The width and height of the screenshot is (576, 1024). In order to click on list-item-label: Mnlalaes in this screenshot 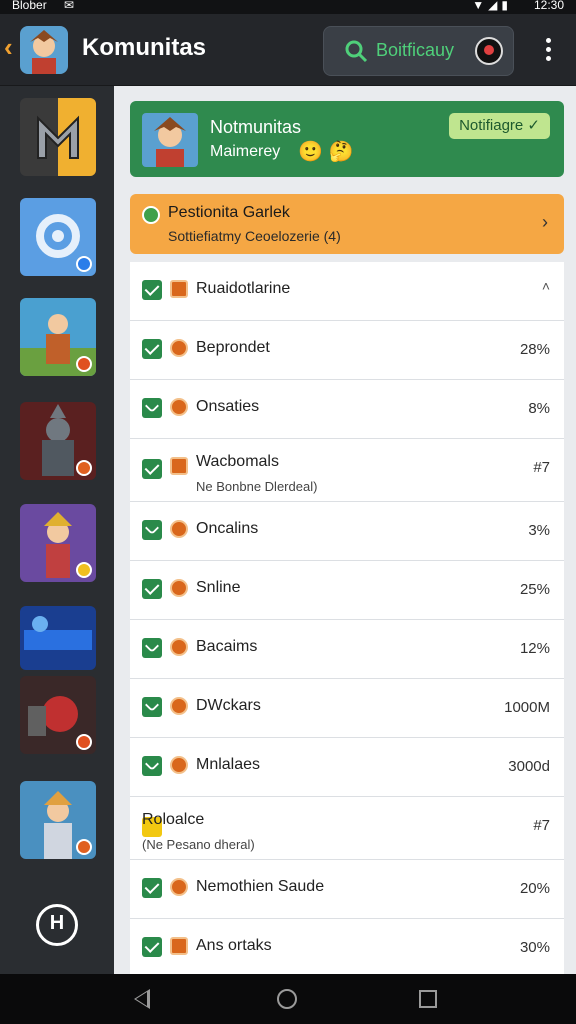, I will do `click(228, 764)`.